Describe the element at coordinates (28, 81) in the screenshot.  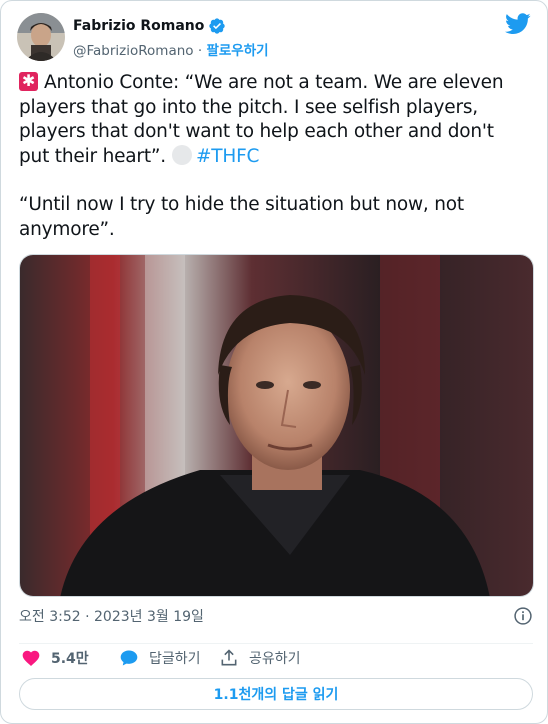
I see `siren-emoji-icon` at that location.